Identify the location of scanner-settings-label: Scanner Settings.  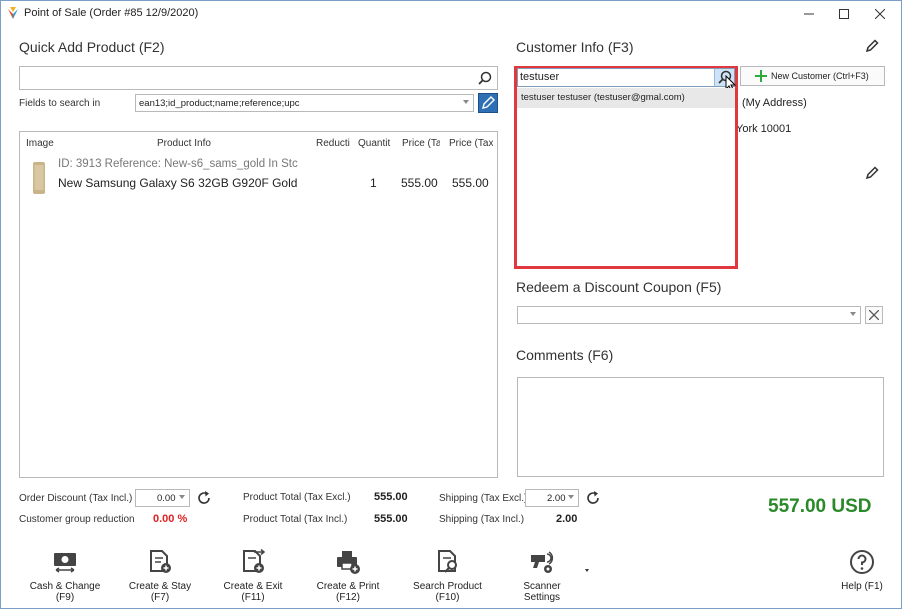
(542, 592).